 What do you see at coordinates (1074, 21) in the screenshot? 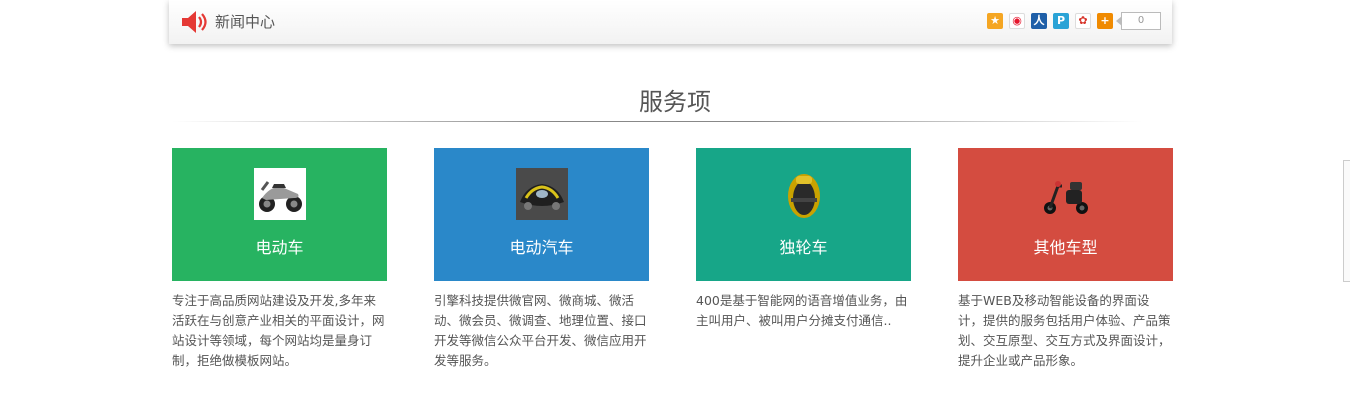
I see `share-toolbar: ★ ◉ 人 P ✿ + 0` at bounding box center [1074, 21].